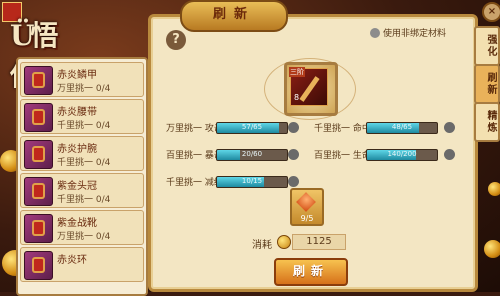 The width and height of the screenshot is (500, 296). What do you see at coordinates (77, 186) in the screenshot?
I see `item-name: 紫金头冠` at bounding box center [77, 186].